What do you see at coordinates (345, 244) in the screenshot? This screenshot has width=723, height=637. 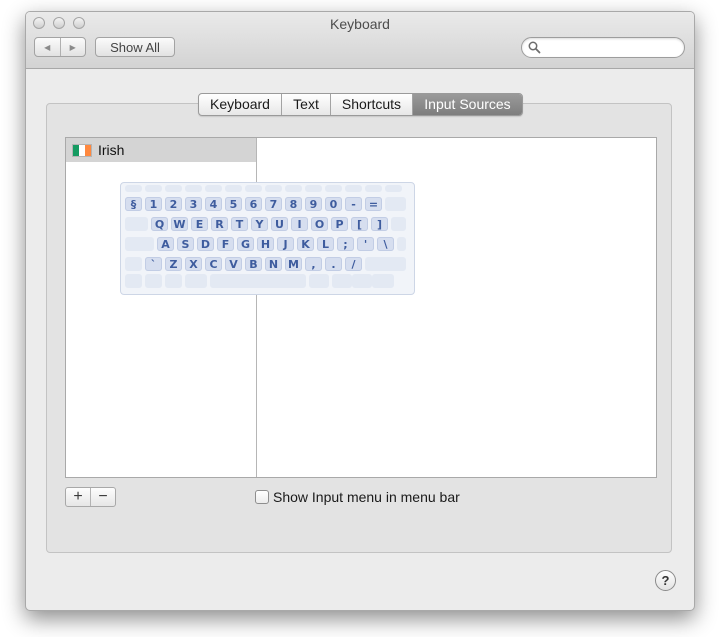 I see `keycap: ;` at bounding box center [345, 244].